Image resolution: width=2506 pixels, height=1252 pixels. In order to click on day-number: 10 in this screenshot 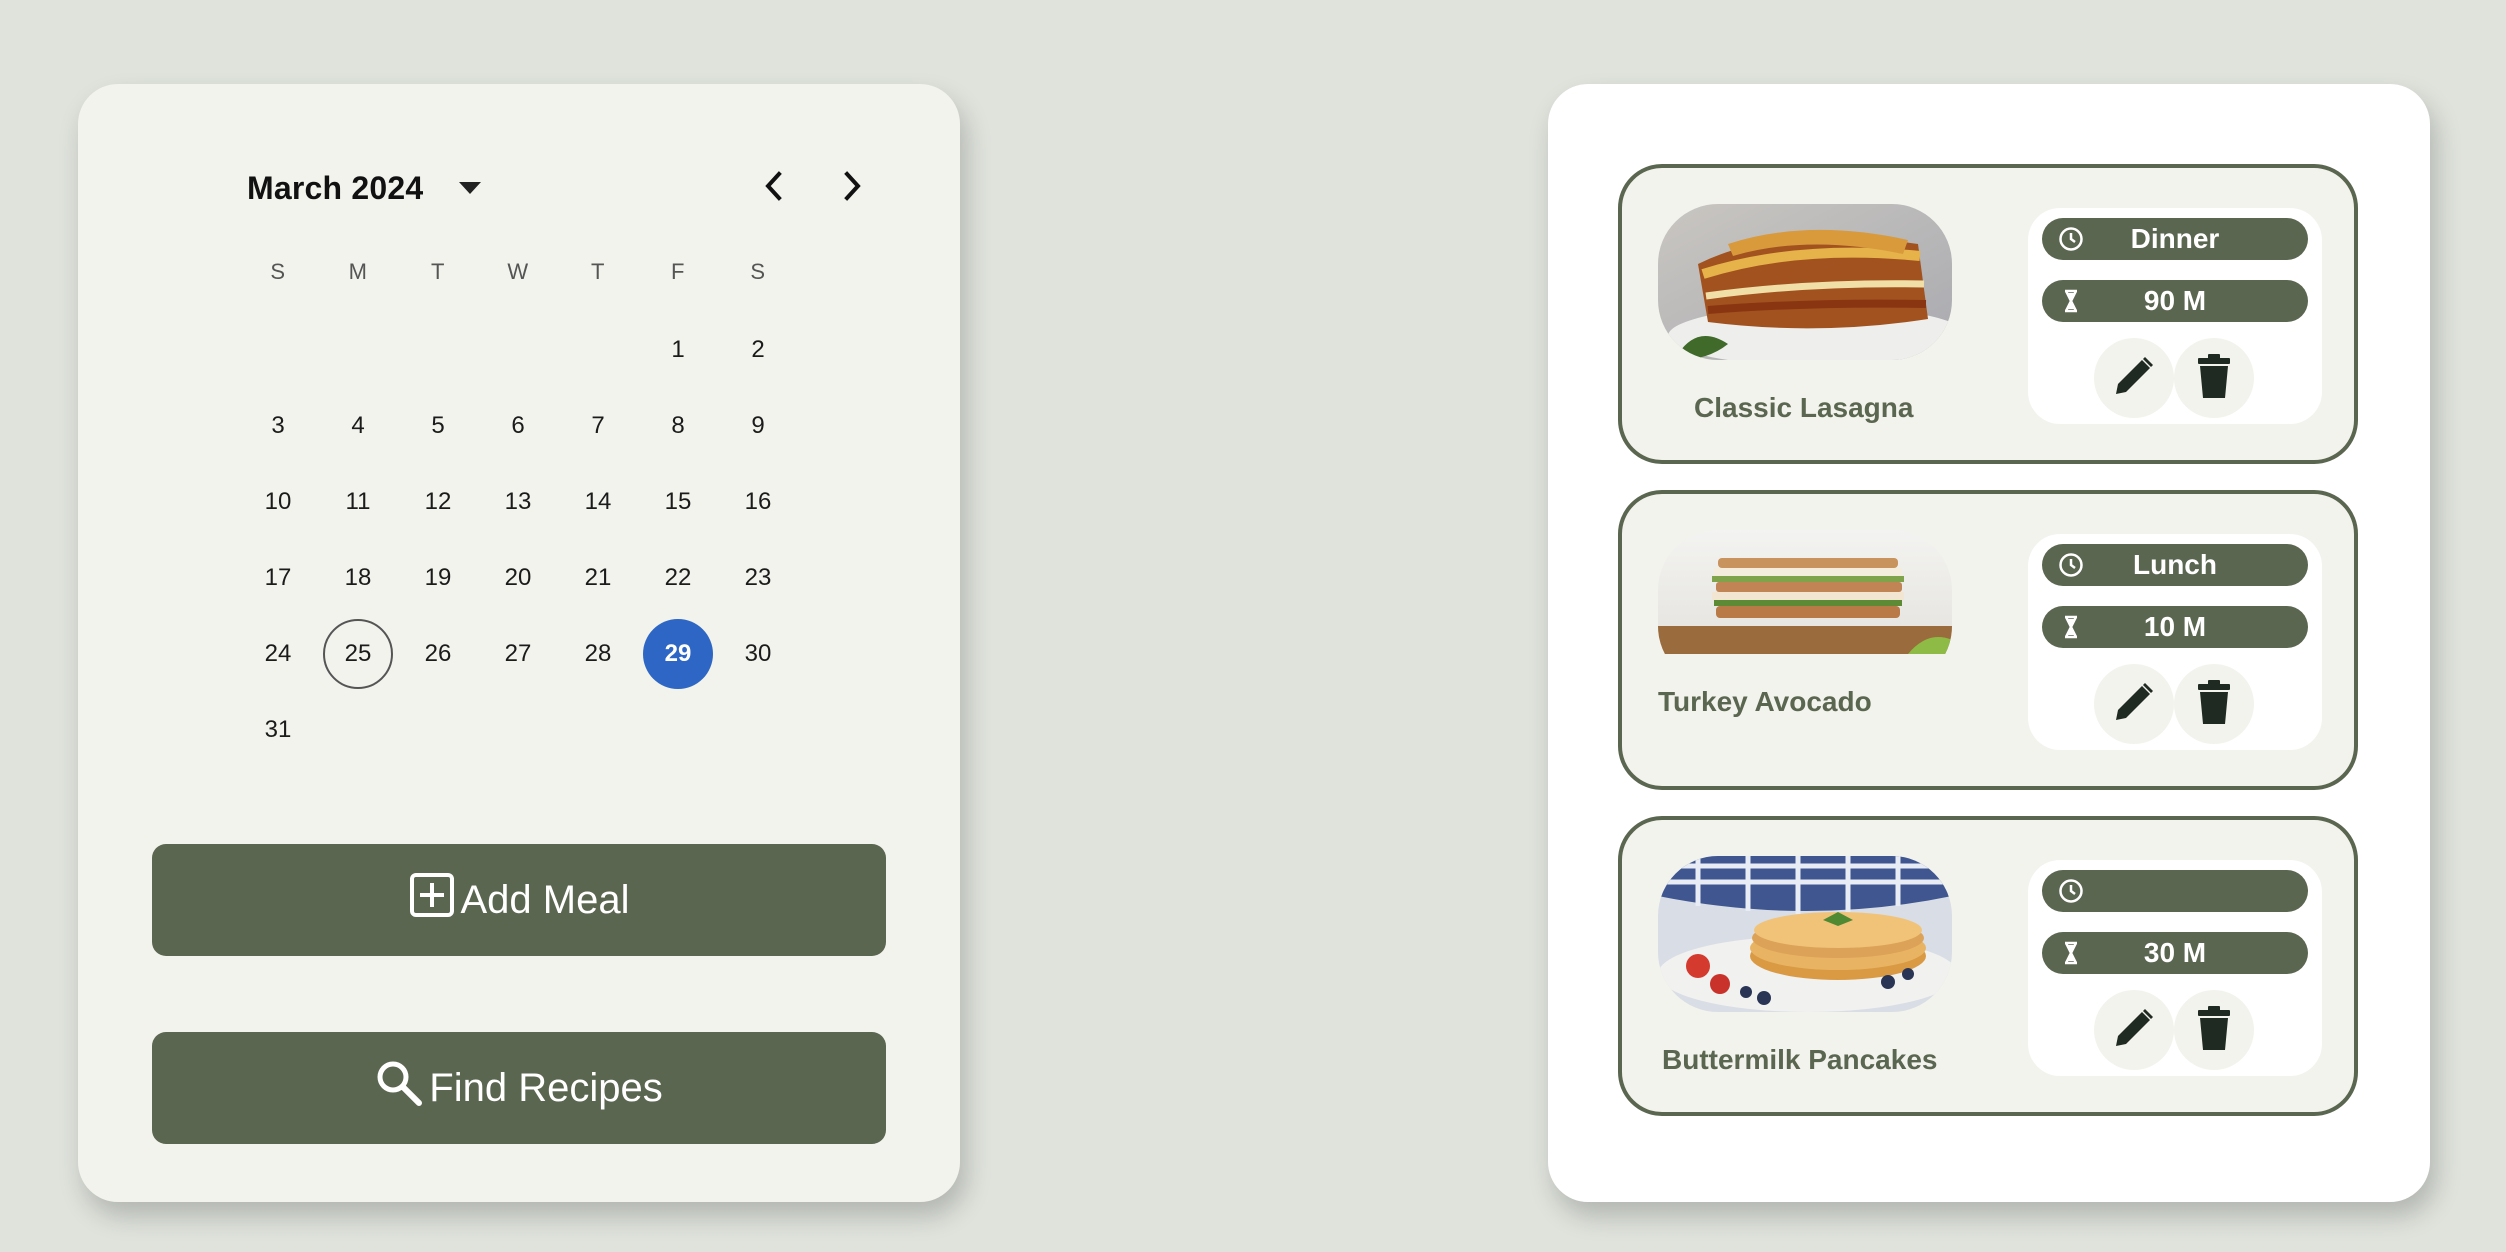, I will do `click(278, 502)`.